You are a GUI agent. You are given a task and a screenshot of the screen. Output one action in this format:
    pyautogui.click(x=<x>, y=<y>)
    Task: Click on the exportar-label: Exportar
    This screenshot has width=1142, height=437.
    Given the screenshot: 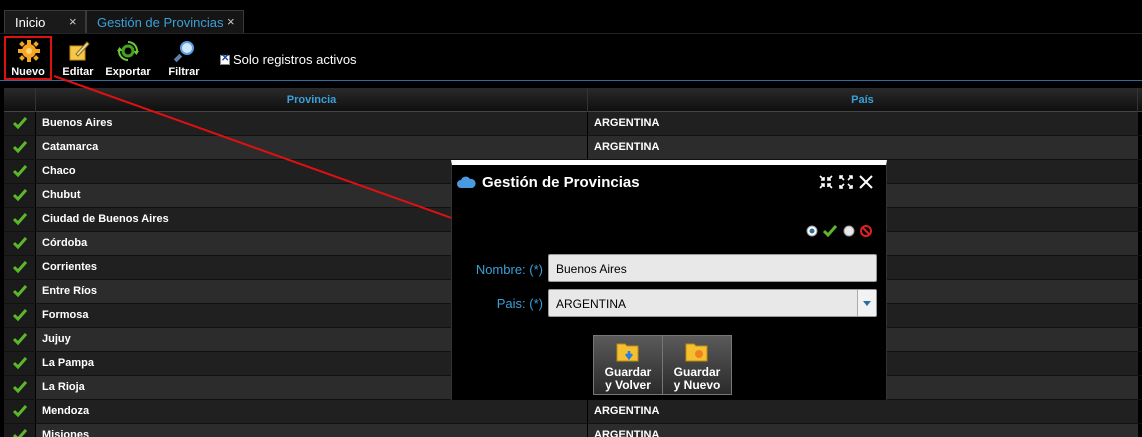 What is the action you would take?
    pyautogui.click(x=128, y=72)
    